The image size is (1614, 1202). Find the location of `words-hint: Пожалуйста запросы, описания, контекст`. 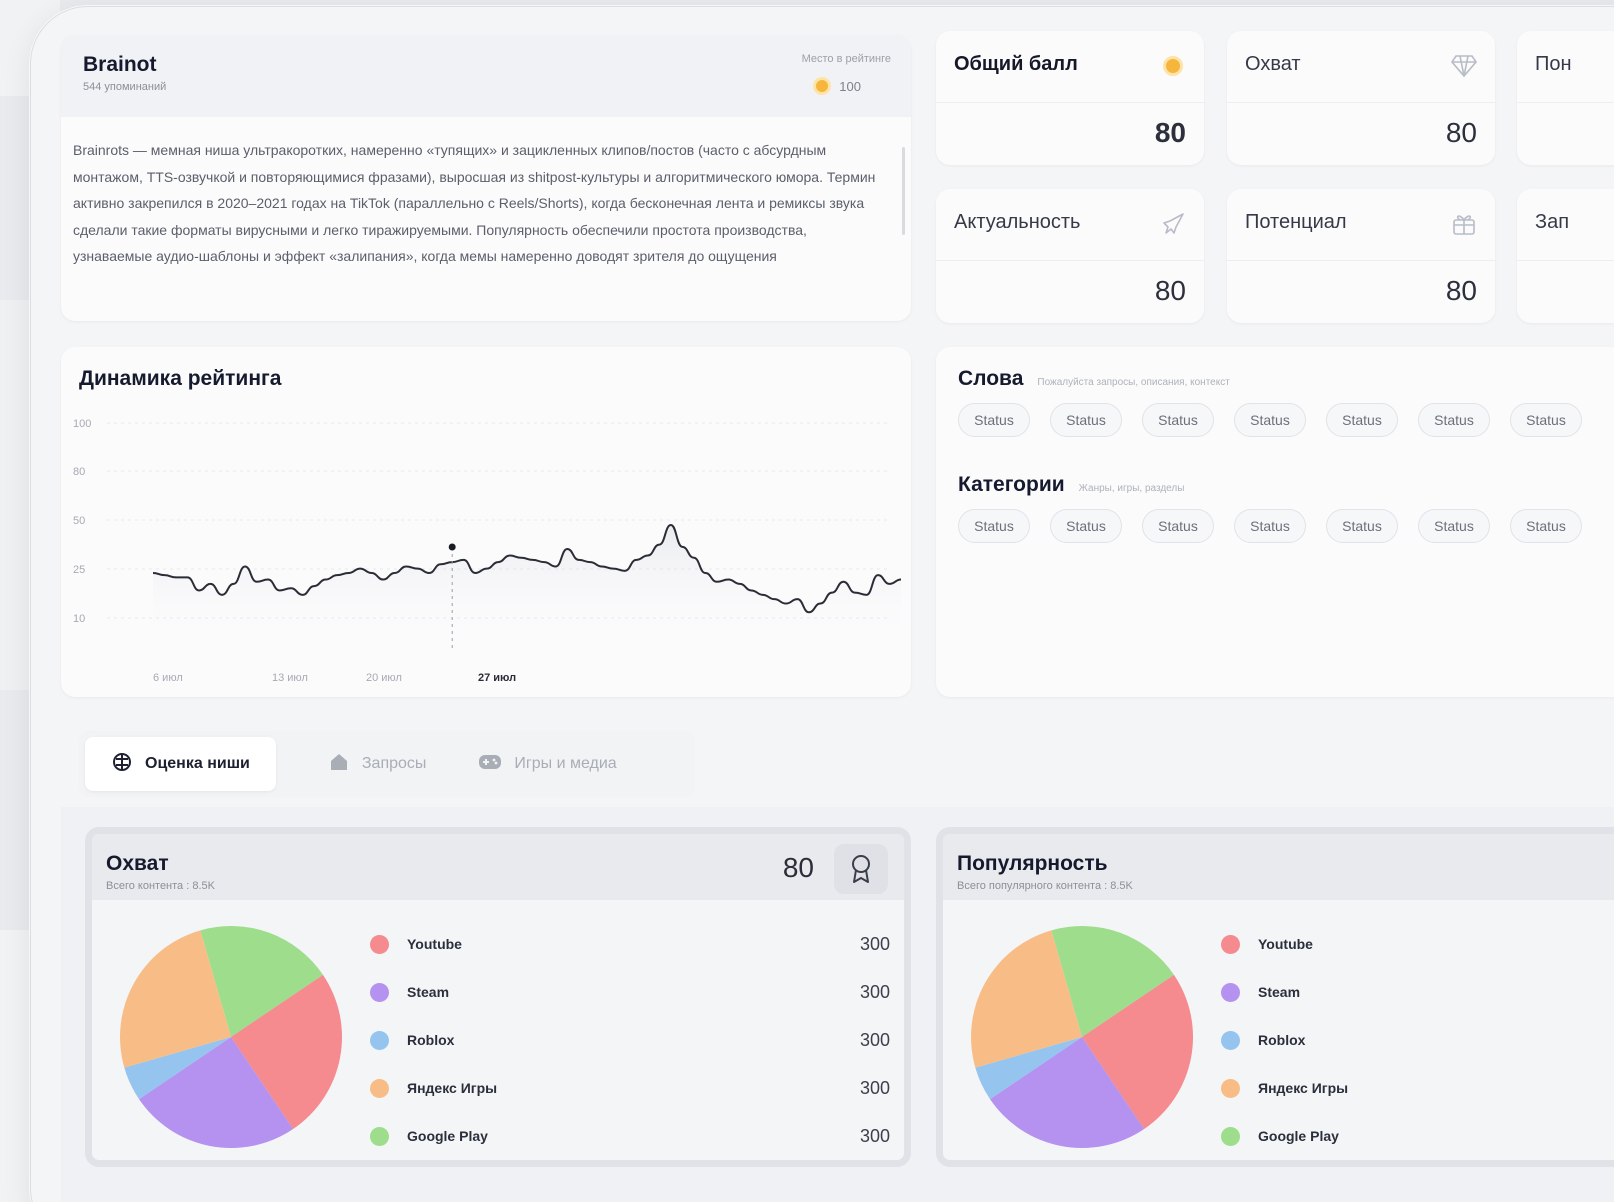

words-hint: Пожалуйста запросы, описания, контекст is located at coordinates (1133, 382).